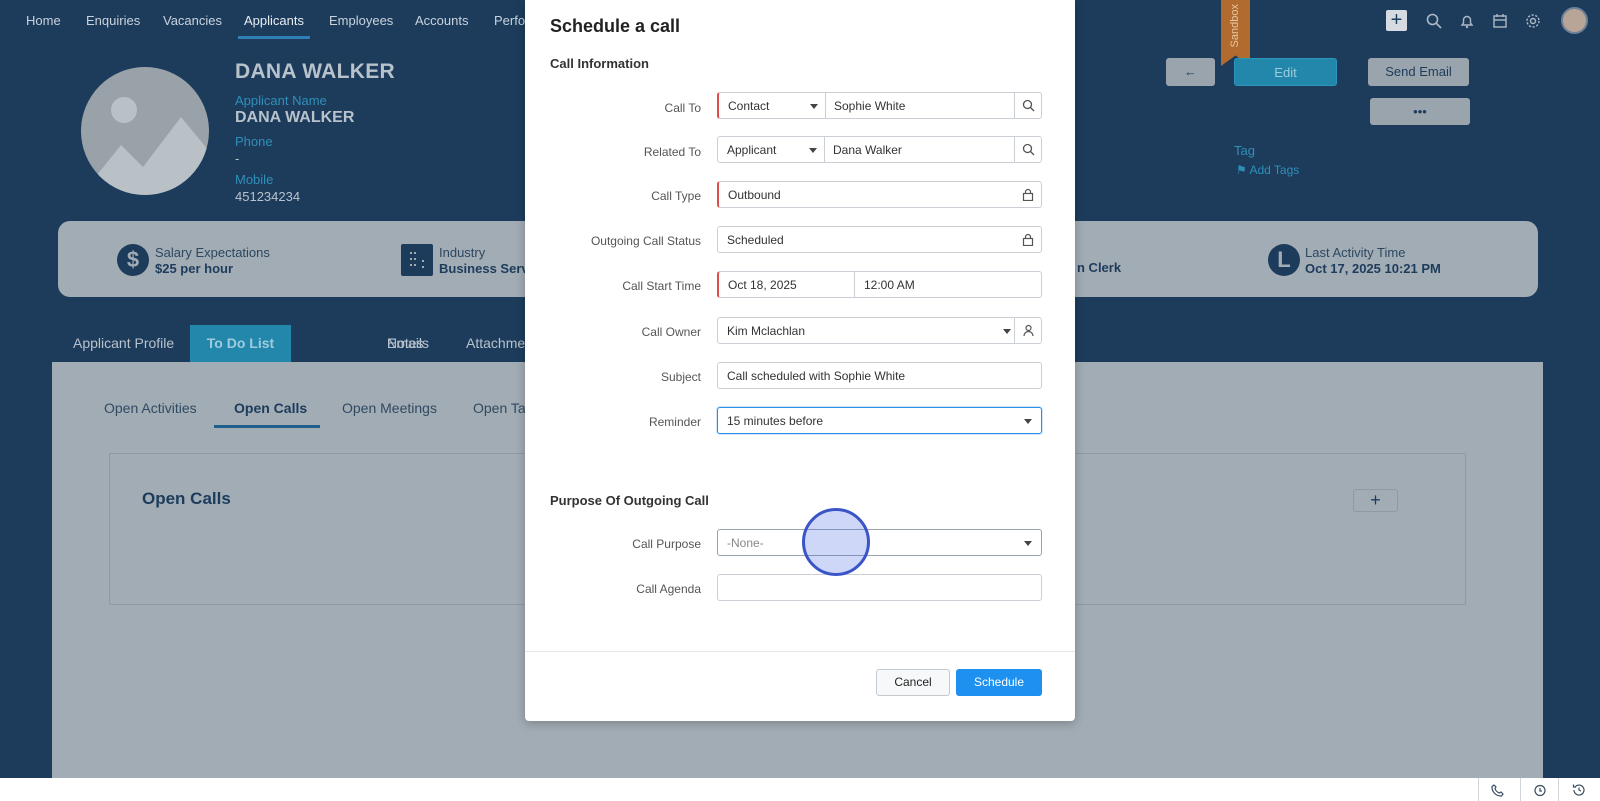  Describe the element at coordinates (1285, 72) in the screenshot. I see `edit-button: Edit` at that location.